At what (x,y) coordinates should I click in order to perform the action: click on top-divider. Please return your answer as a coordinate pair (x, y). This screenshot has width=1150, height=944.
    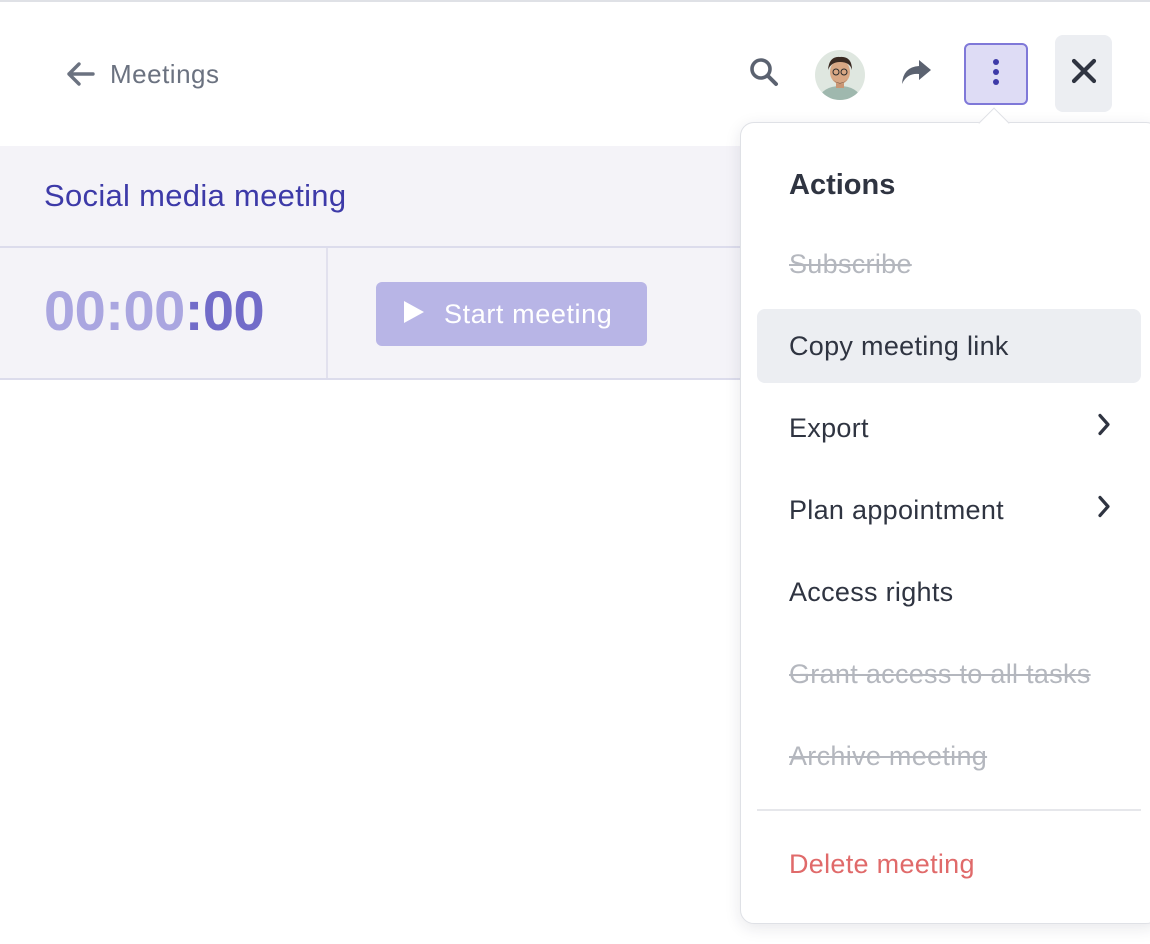
    Looking at the image, I should click on (575, 1).